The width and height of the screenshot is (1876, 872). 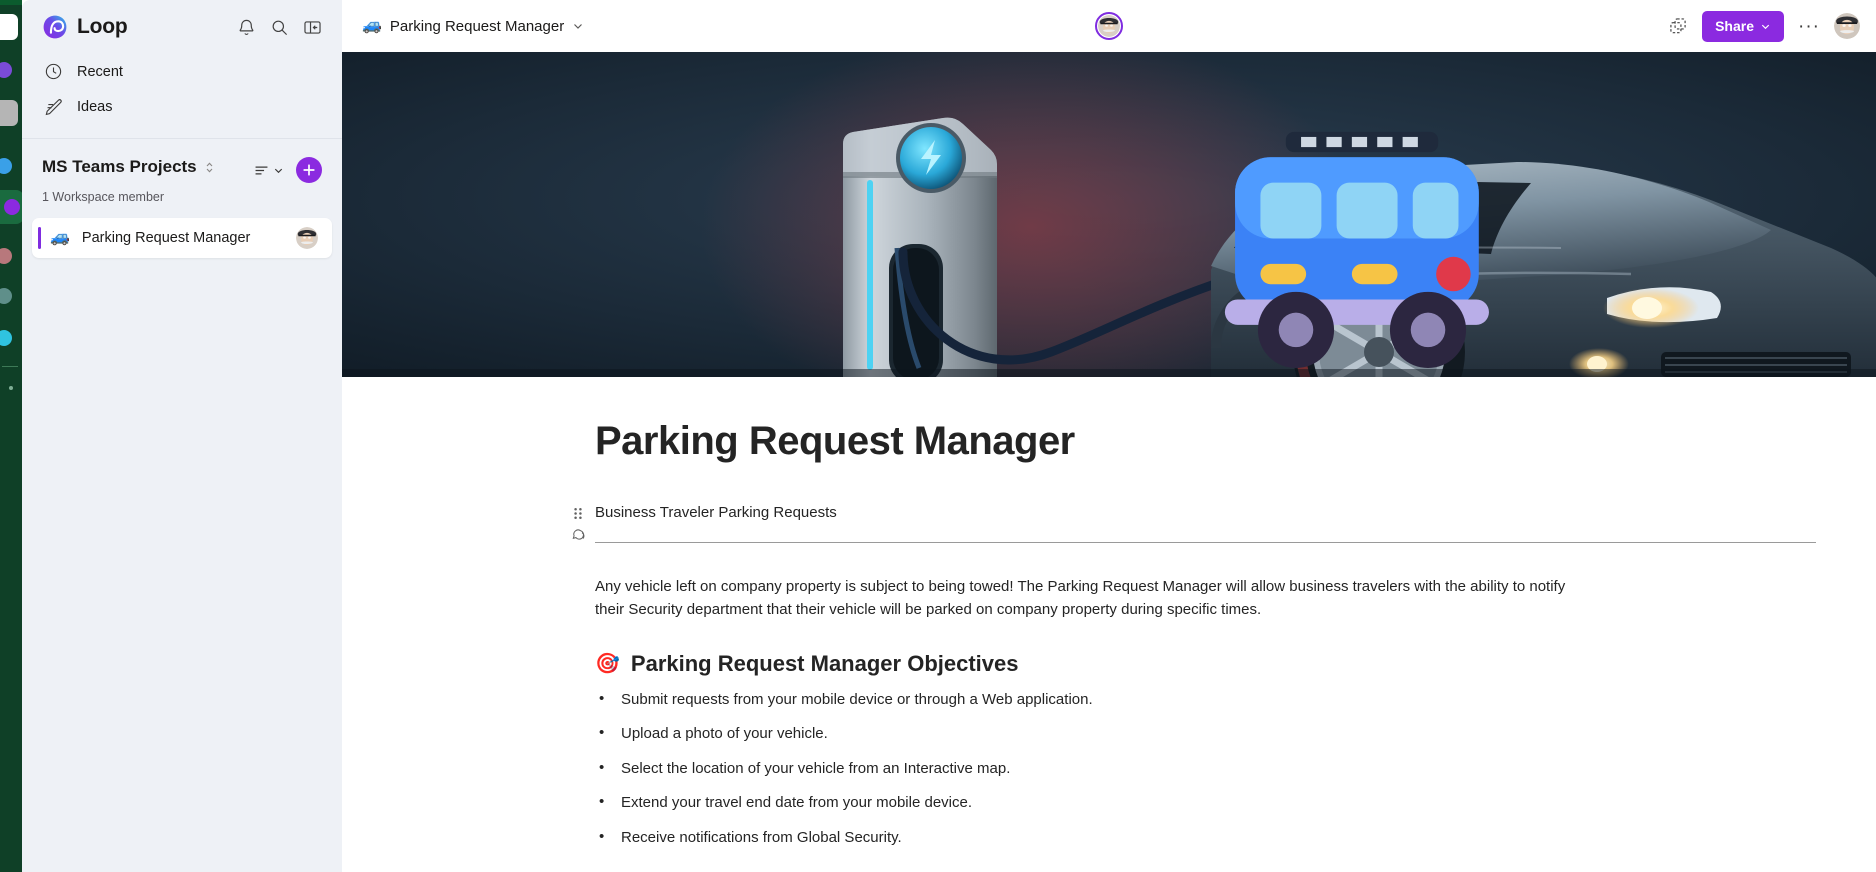 What do you see at coordinates (287, 170) in the screenshot?
I see `workspace-actions` at bounding box center [287, 170].